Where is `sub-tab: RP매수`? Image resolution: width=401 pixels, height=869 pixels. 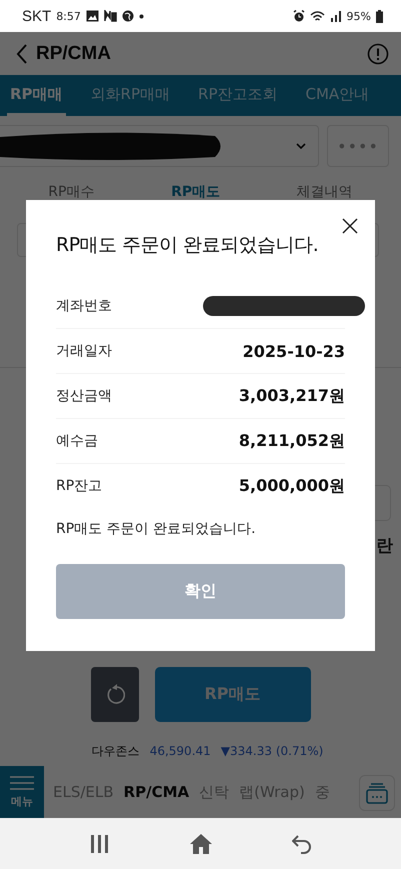 sub-tab: RP매수 is located at coordinates (71, 192).